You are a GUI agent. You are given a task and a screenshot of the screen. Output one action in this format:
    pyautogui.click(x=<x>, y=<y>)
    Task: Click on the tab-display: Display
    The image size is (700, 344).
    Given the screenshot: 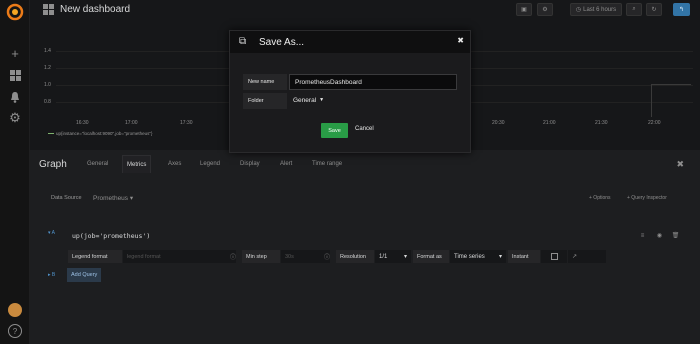 What is the action you would take?
    pyautogui.click(x=250, y=164)
    